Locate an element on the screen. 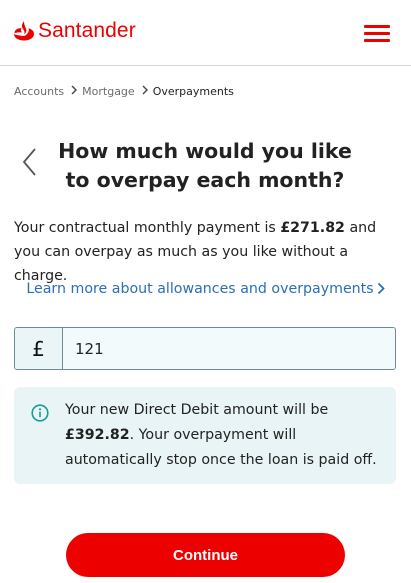 This screenshot has width=411, height=583. breadcrumb-accounts: Accounts is located at coordinates (39, 91).